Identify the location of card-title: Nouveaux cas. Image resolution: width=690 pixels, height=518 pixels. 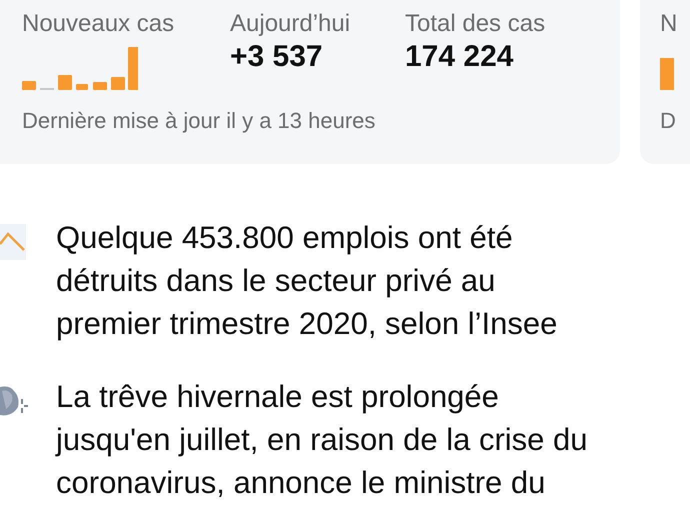
(98, 24).